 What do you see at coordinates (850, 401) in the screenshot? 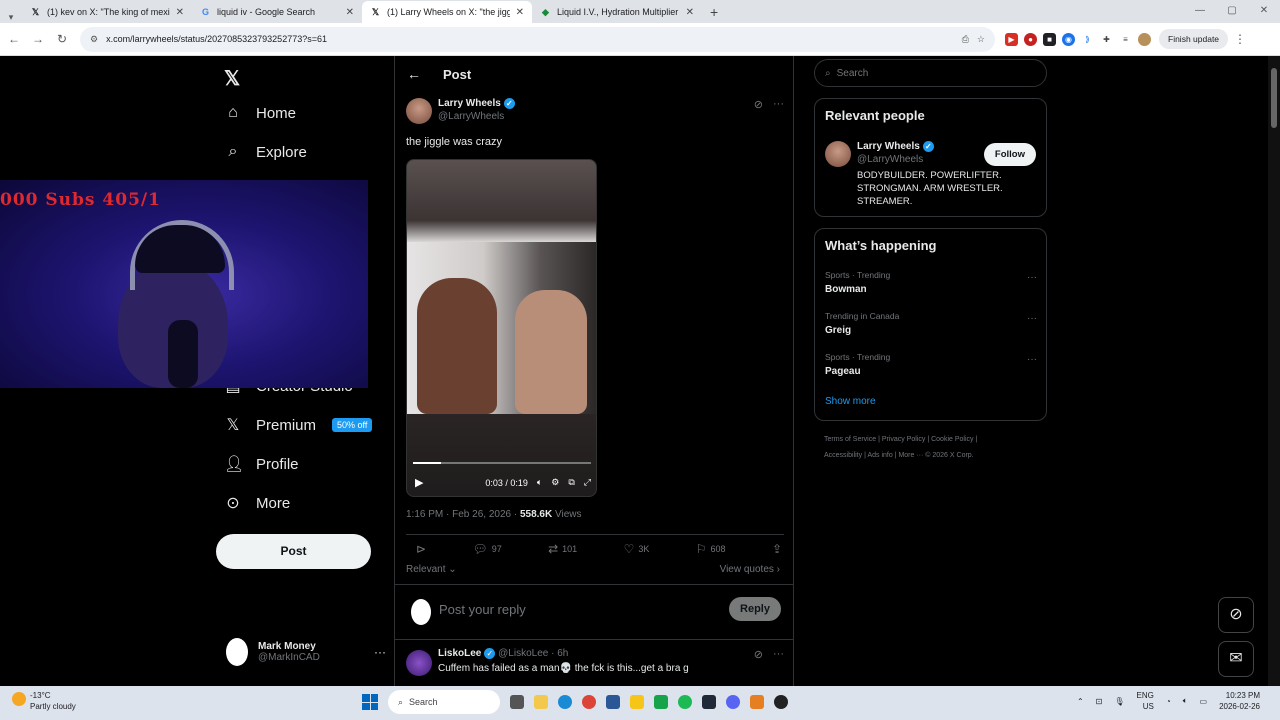
I see `show-more-link: Show more` at bounding box center [850, 401].